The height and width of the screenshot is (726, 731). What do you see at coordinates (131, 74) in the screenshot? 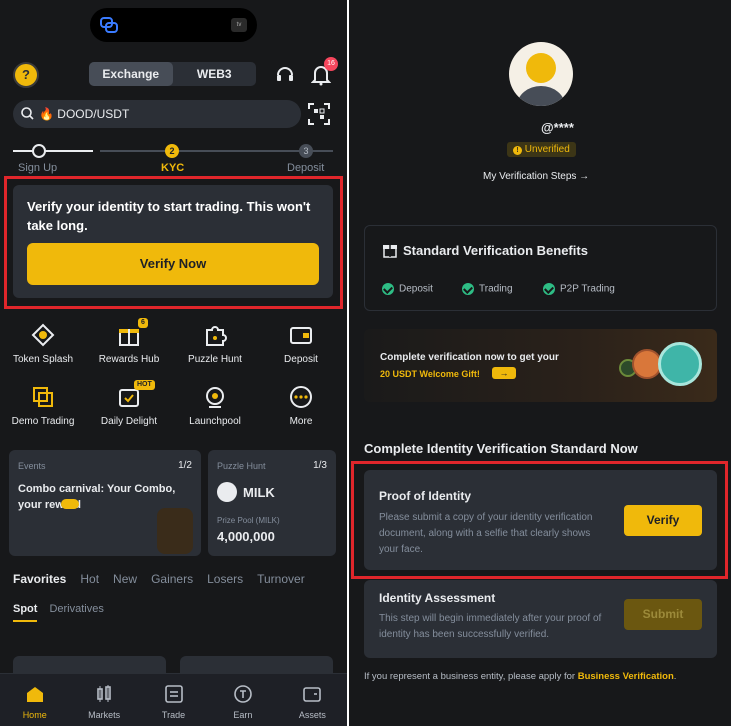
I see `tab-exchange: Exchange` at bounding box center [131, 74].